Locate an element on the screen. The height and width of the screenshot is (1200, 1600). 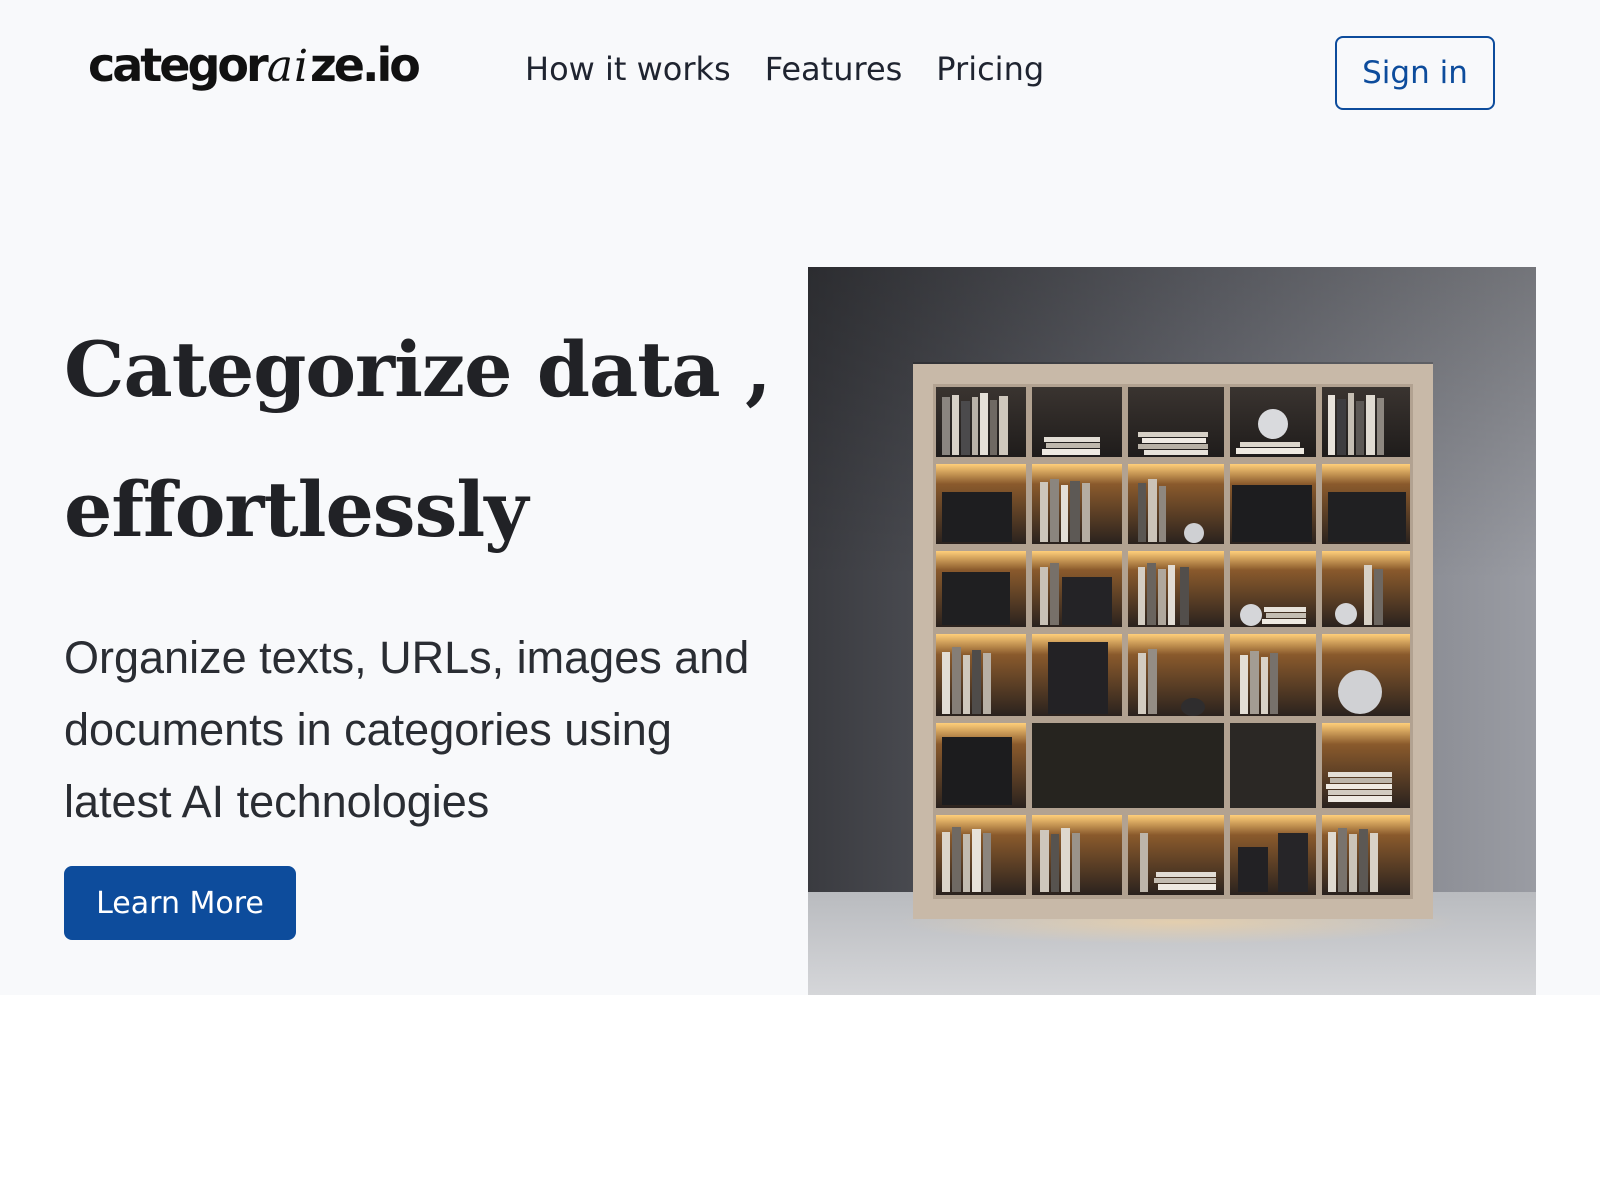
logo: categor ai ze.io is located at coordinates (254, 73).